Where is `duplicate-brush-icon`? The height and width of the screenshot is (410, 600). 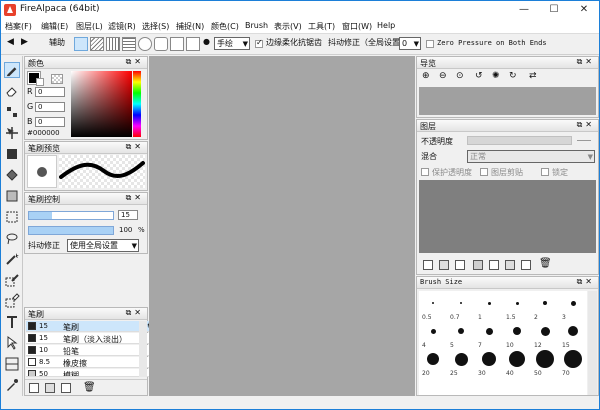 duplicate-brush-icon is located at coordinates (66, 388).